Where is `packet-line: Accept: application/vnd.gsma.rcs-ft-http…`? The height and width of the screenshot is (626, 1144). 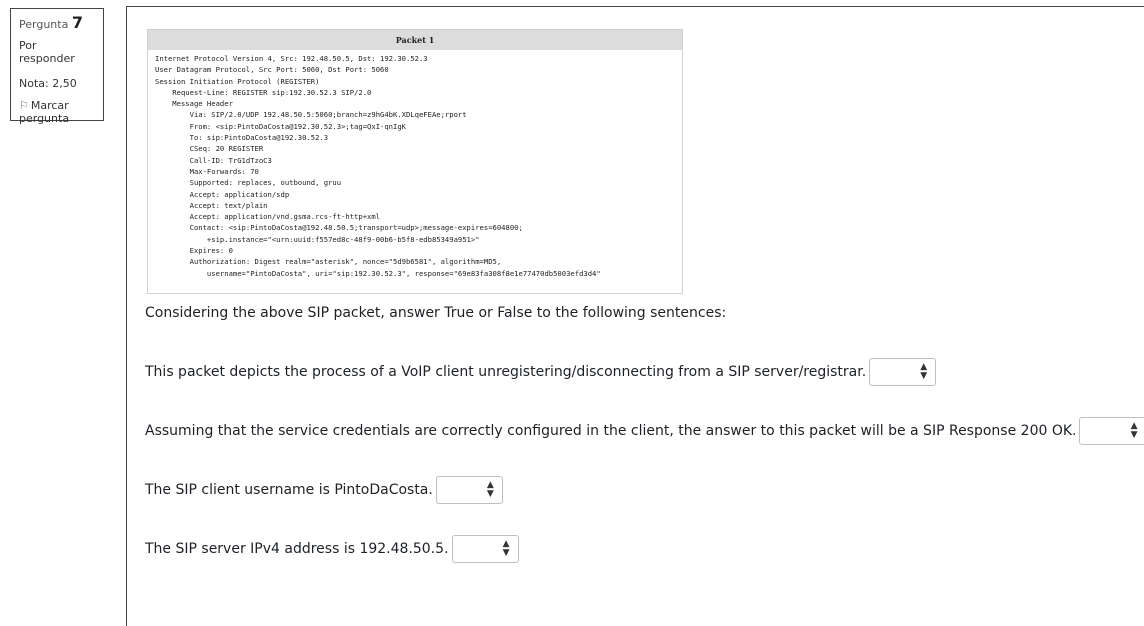 packet-line: Accept: application/vnd.gsma.rcs-ft-http… is located at coordinates (268, 217).